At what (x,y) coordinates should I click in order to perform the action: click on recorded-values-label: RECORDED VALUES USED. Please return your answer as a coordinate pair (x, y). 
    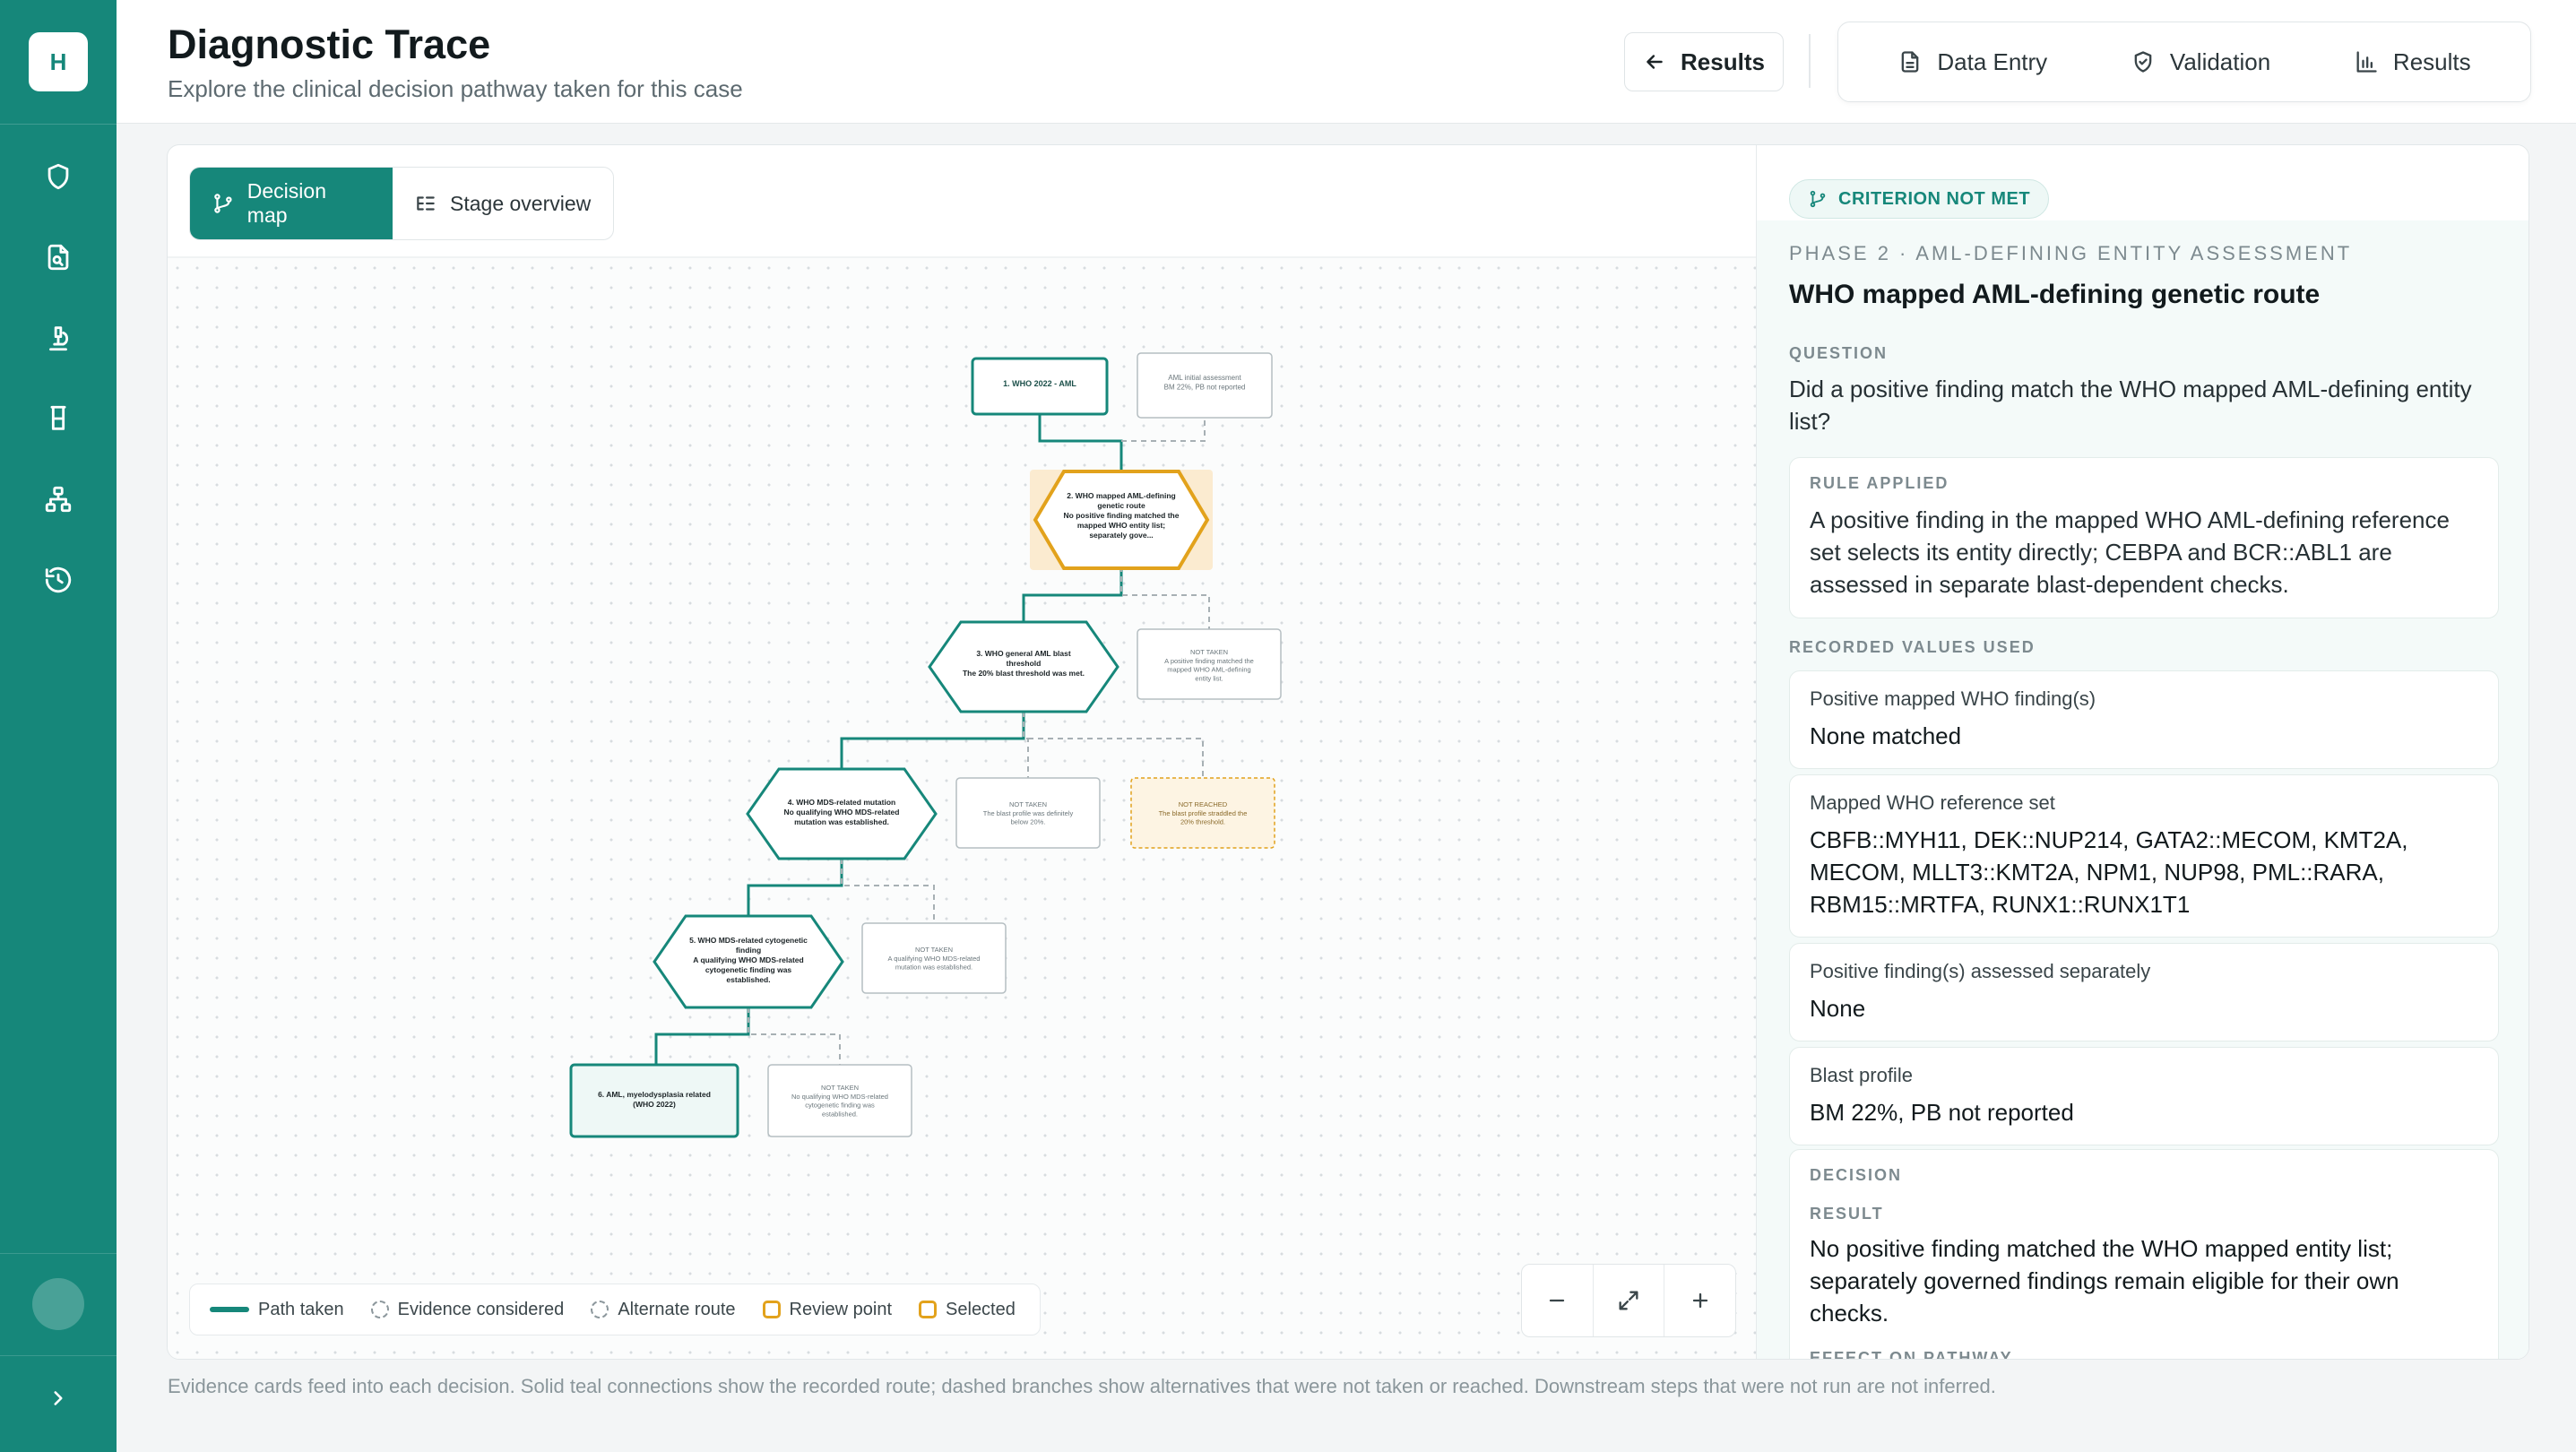
    Looking at the image, I should click on (1912, 647).